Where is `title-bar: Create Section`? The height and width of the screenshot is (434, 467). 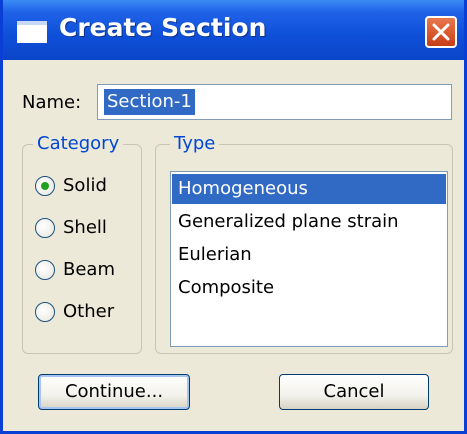
title-bar: Create Section is located at coordinates (233, 30).